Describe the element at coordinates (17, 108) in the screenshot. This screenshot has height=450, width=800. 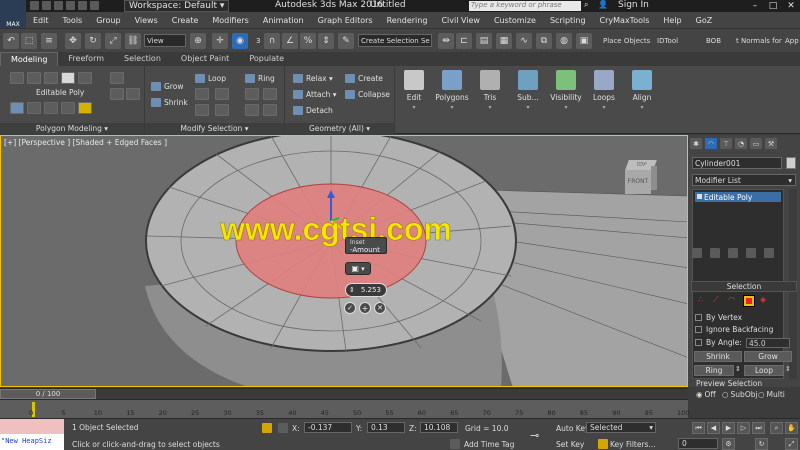
I see `modify-mode-icon` at that location.